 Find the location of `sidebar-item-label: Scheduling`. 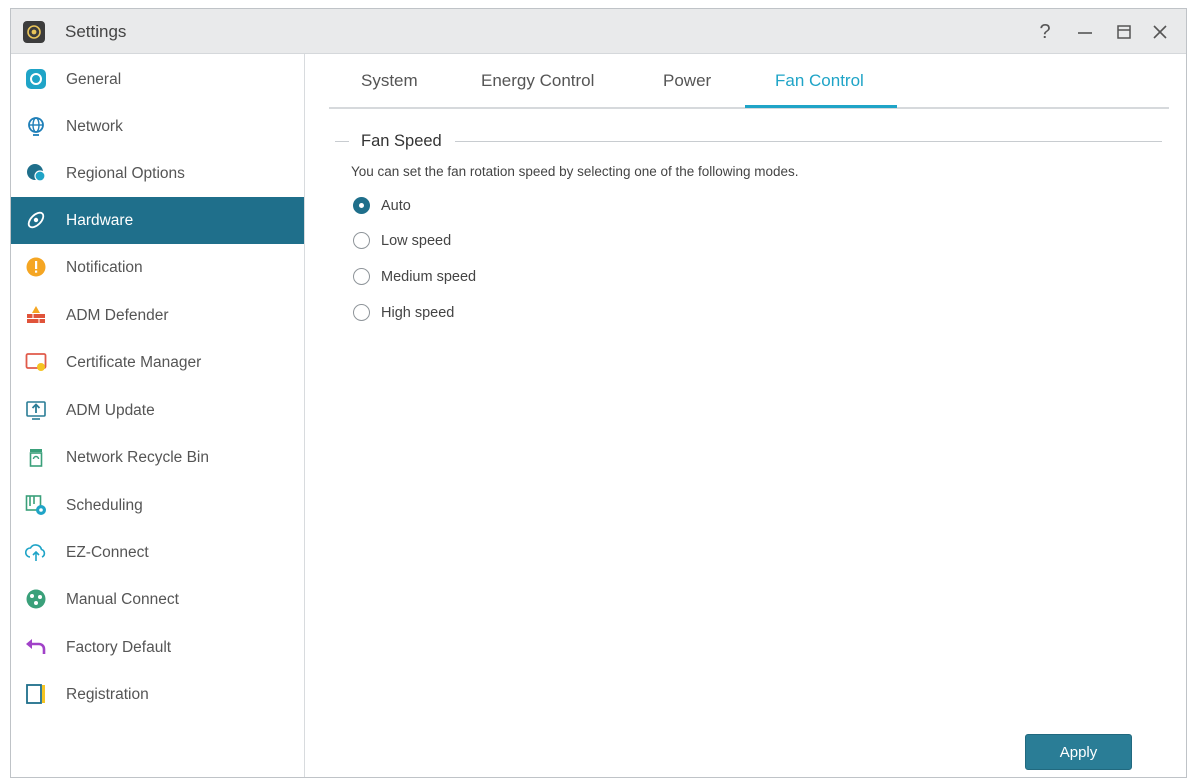

sidebar-item-label: Scheduling is located at coordinates (104, 505).